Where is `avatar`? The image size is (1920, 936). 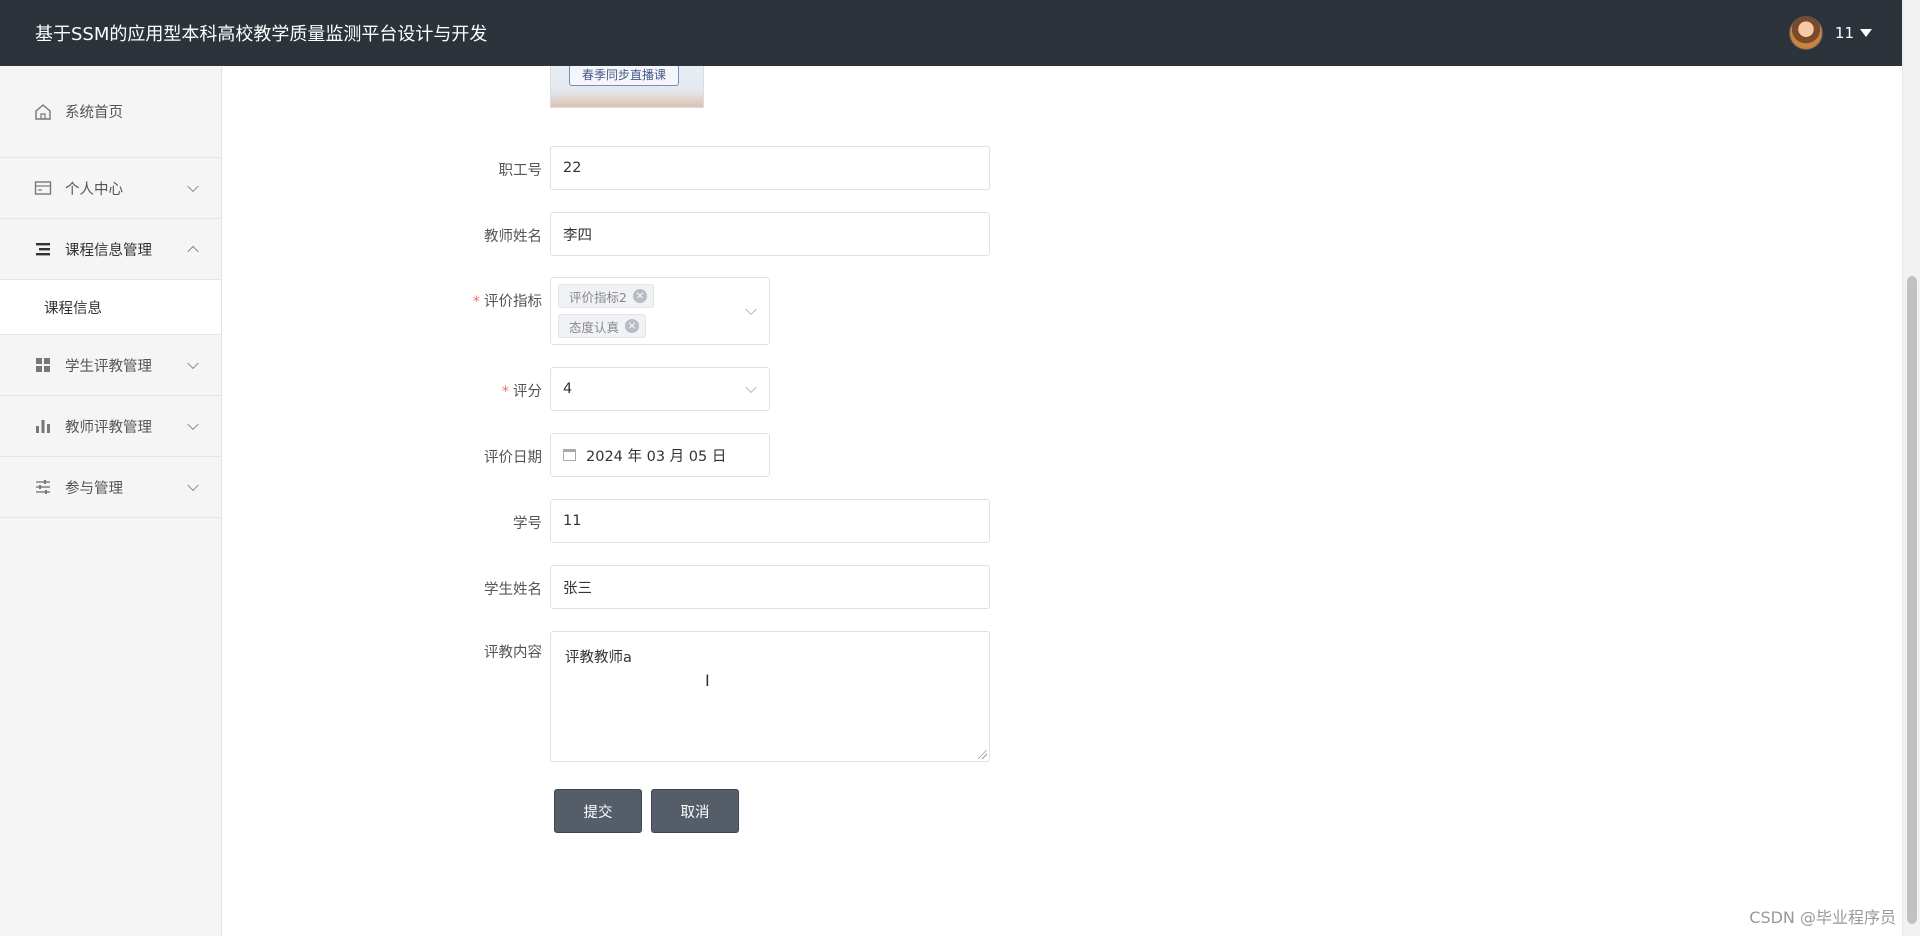
avatar is located at coordinates (1805, 33).